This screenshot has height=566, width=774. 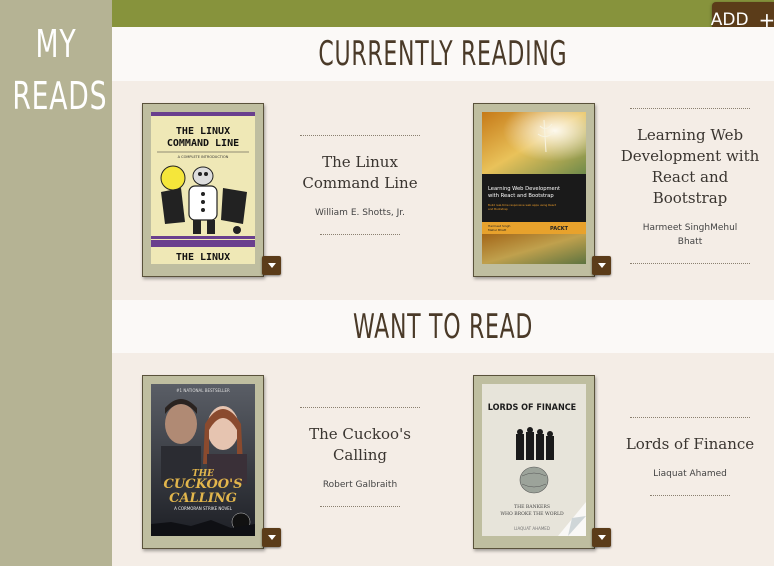 What do you see at coordinates (56, 283) in the screenshot?
I see `sidebar: MY READS` at bounding box center [56, 283].